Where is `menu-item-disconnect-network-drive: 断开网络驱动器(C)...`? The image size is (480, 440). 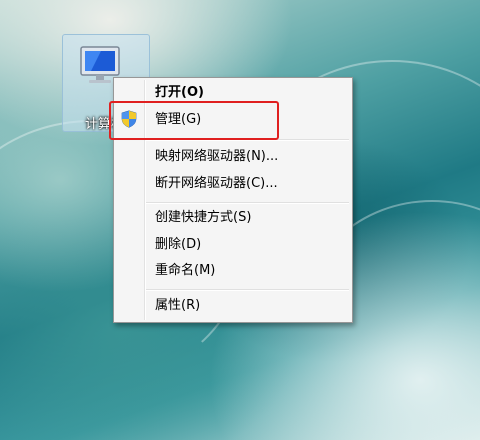
menu-item-disconnect-network-drive: 断开网络驱动器(C)... is located at coordinates (233, 184).